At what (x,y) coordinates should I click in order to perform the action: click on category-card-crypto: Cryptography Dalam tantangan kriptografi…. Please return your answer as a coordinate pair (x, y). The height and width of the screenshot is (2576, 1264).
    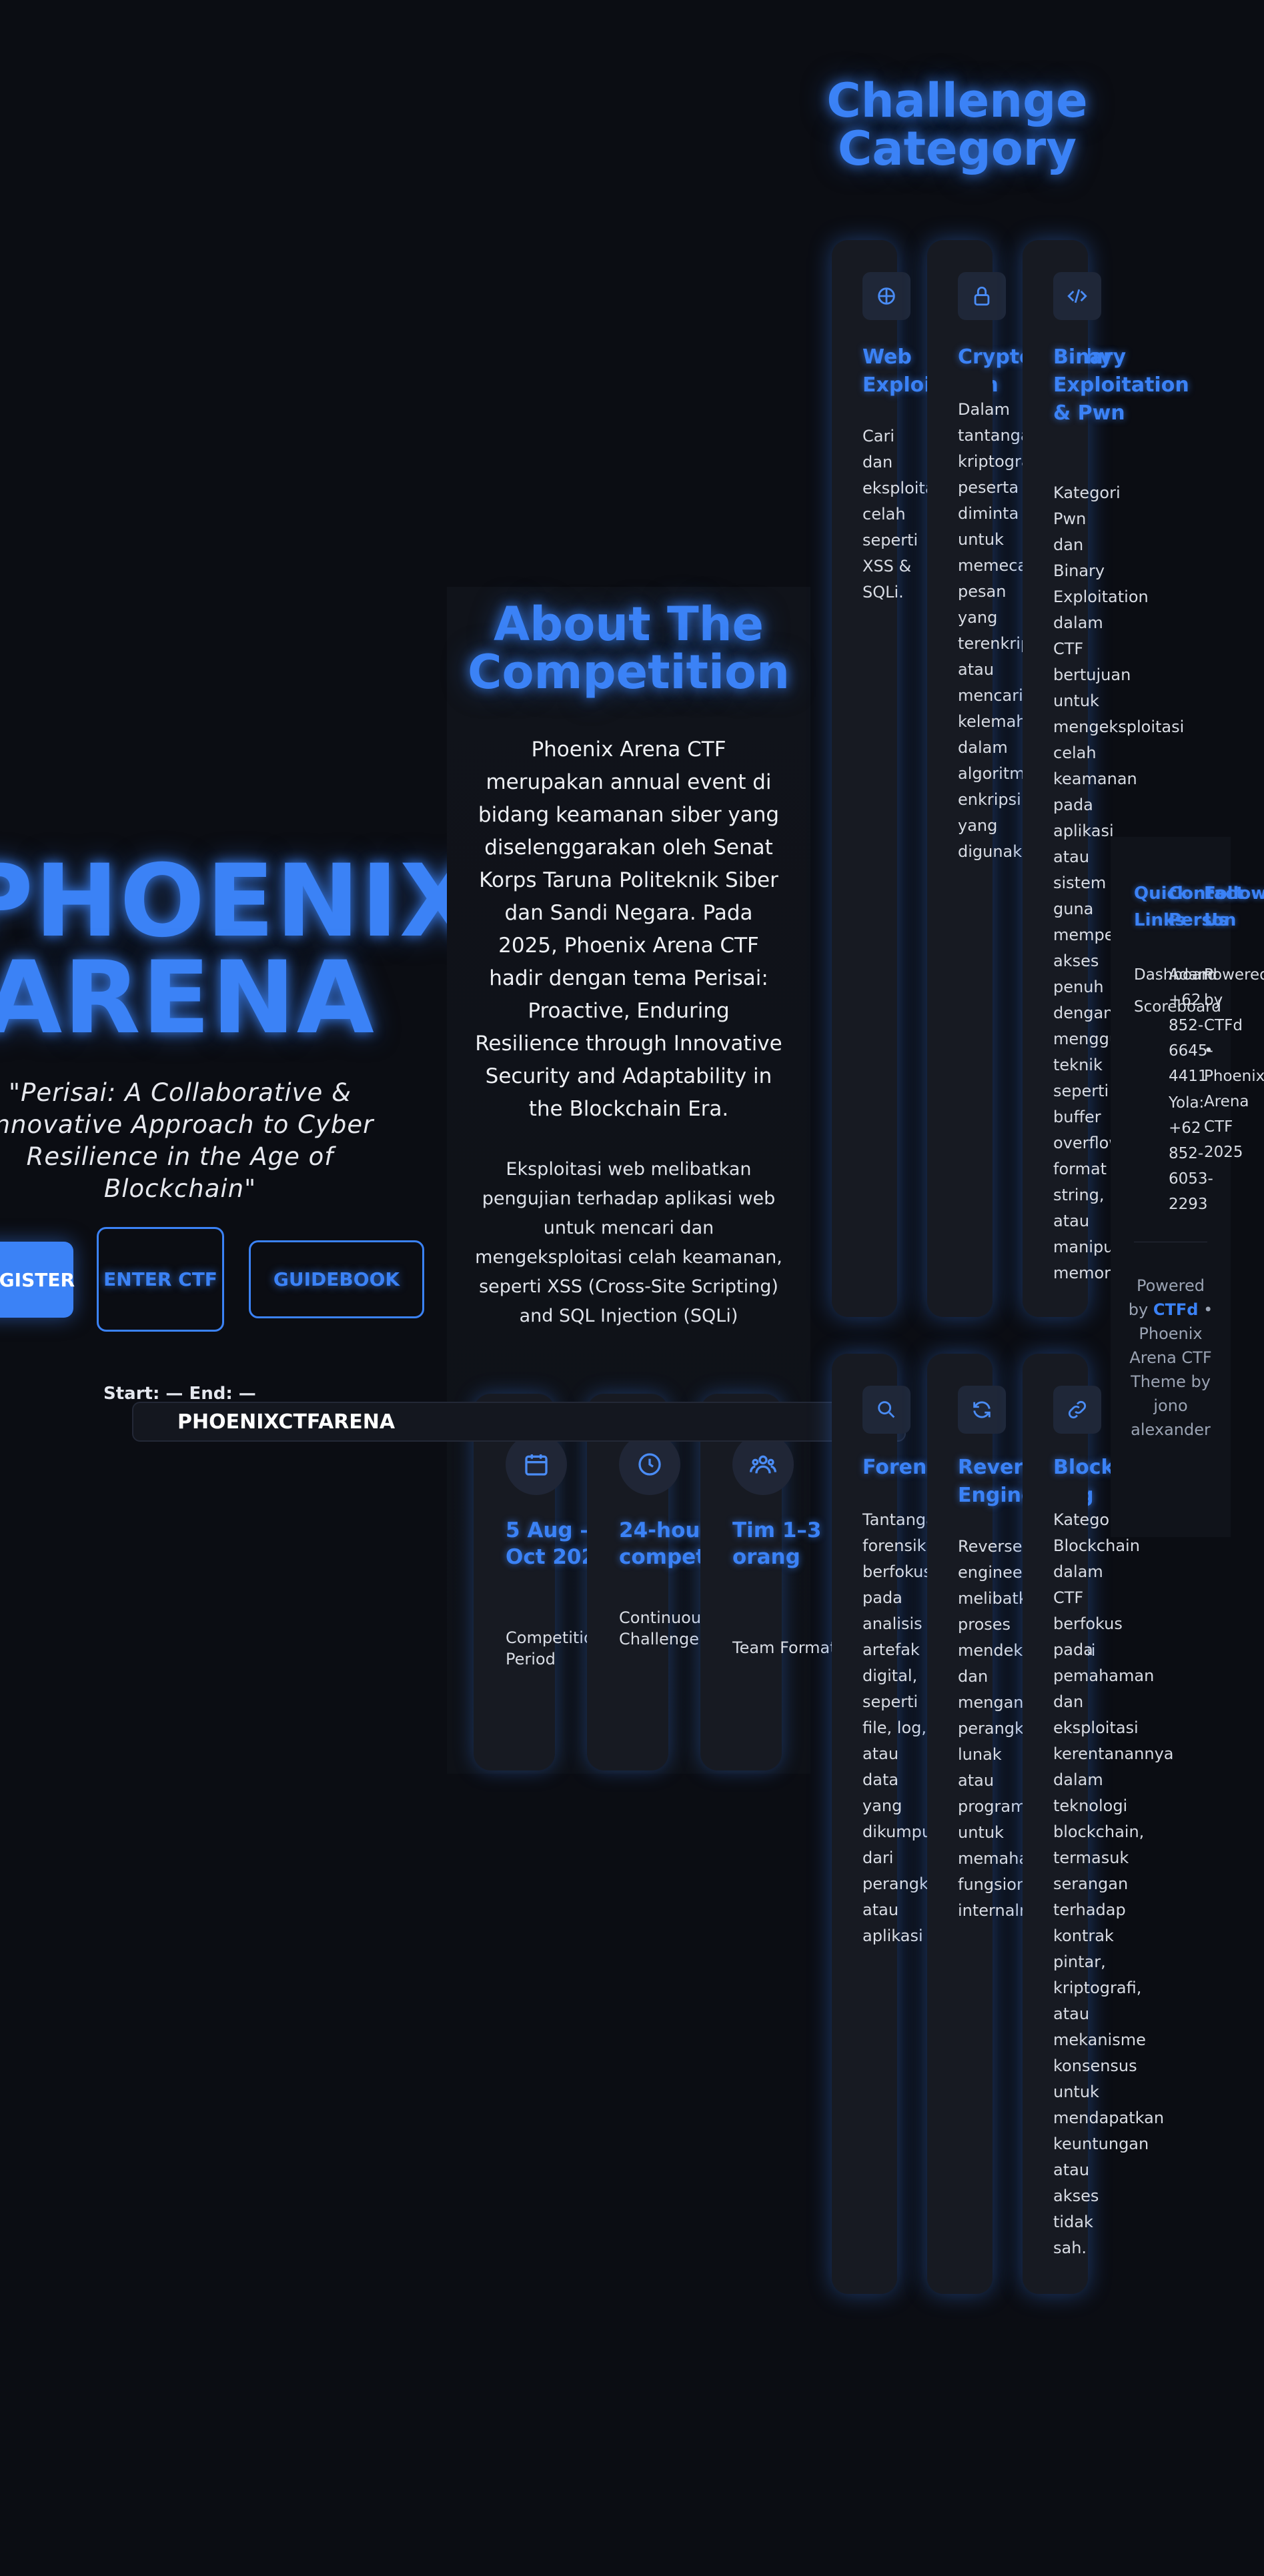
    Looking at the image, I should click on (1020, 778).